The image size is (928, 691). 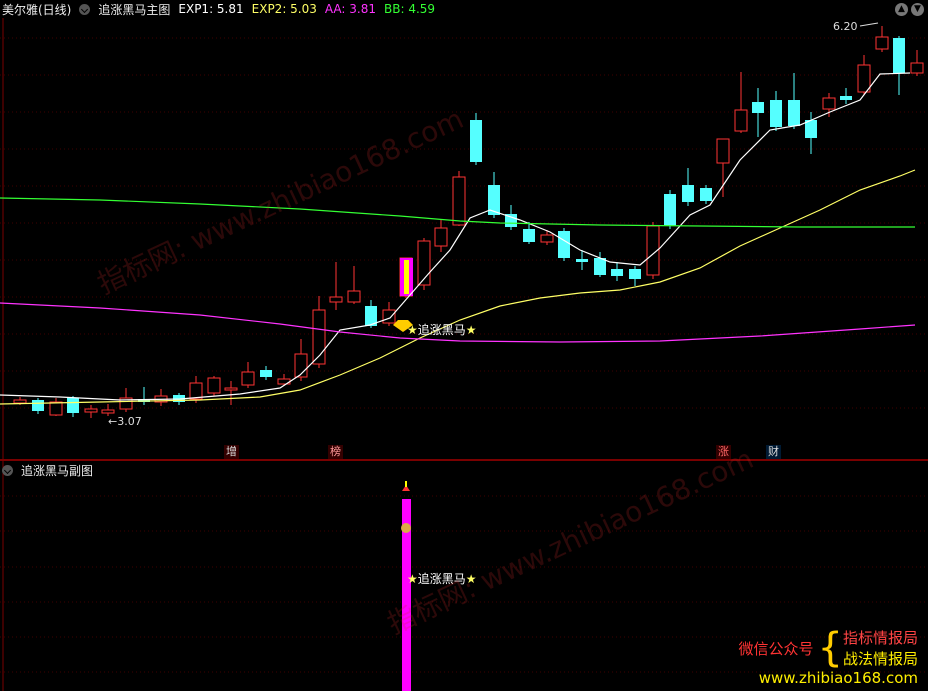 I want to click on high-arrow-line, so click(x=869, y=24).